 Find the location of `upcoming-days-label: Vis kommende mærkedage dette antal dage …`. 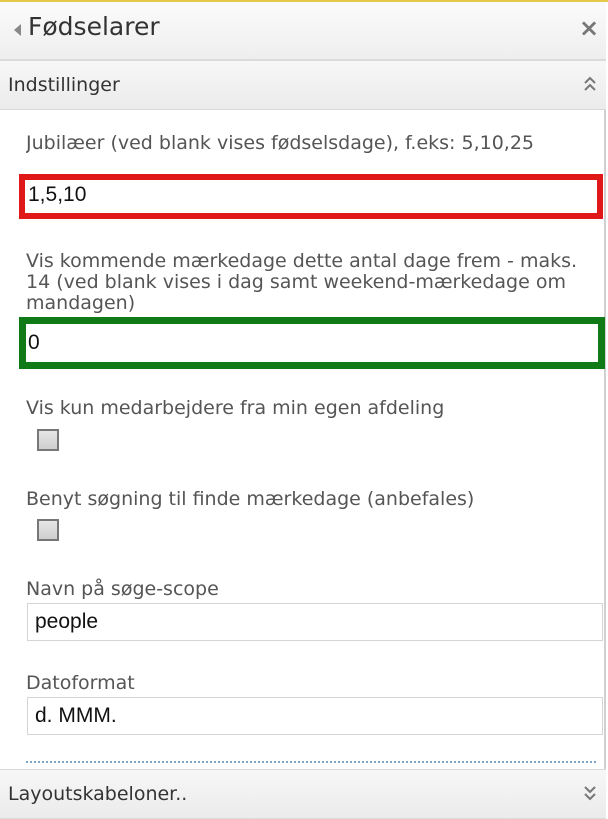

upcoming-days-label: Vis kommende mærkedage dette antal dage … is located at coordinates (302, 282).